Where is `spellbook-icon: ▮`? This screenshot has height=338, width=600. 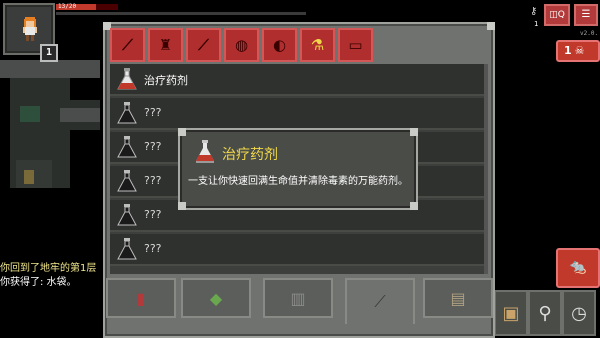 spellbook-icon: ▮ is located at coordinates (141, 298).